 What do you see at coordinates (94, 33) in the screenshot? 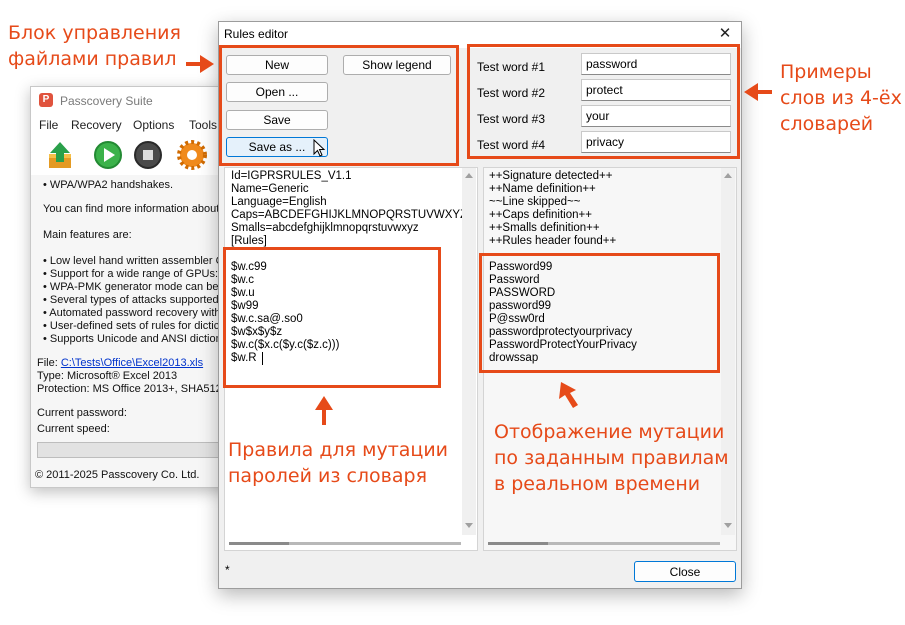
I see `caption-line: Блок управления` at bounding box center [94, 33].